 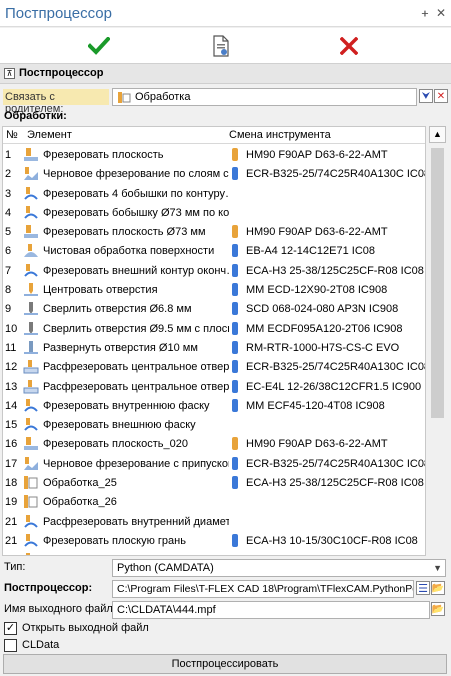 I want to click on cldata-checkbox, so click(x=10, y=645).